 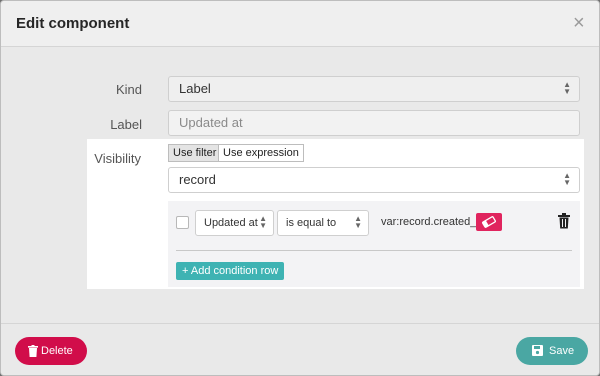 I want to click on record-select: record ▲ ▼, so click(x=374, y=180).